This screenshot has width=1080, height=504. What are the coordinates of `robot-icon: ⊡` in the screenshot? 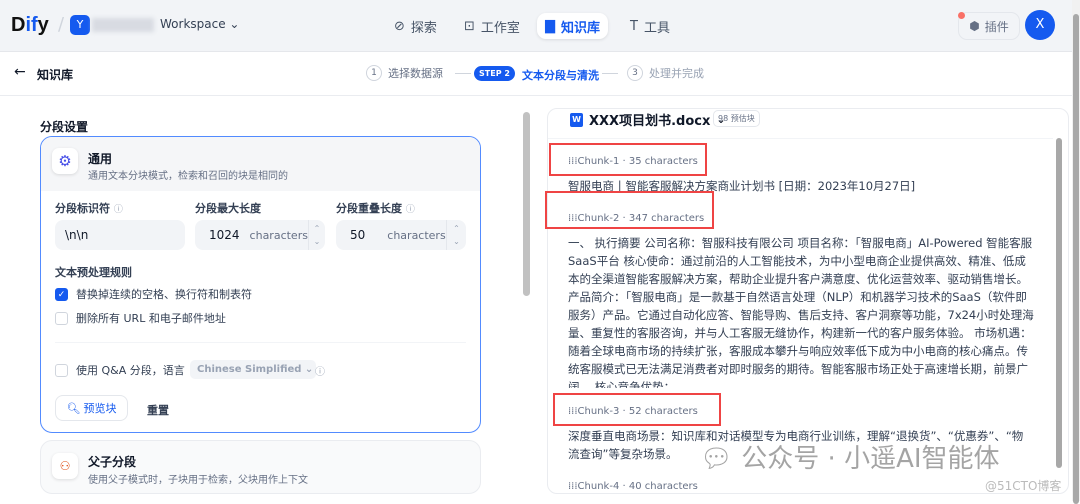 It's located at (469, 26).